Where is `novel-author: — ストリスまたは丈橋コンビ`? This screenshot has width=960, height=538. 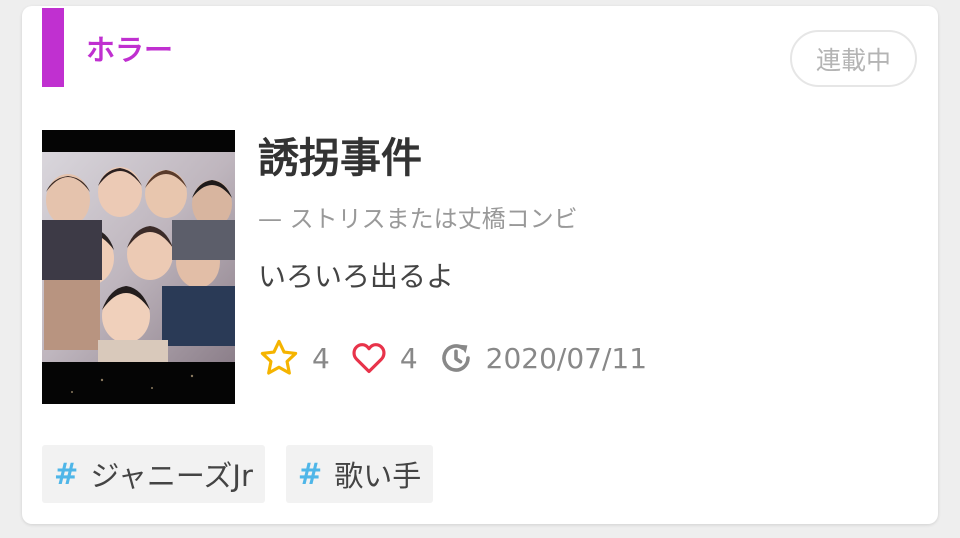 novel-author: — ストリスまたは丈橋コンビ is located at coordinates (418, 216).